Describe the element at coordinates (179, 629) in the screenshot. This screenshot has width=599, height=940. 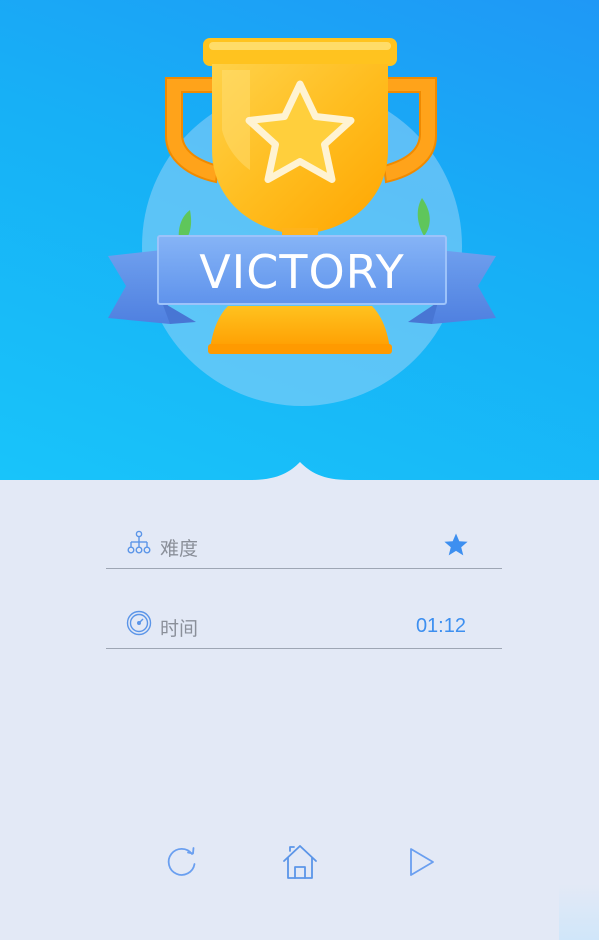
I see `time-label: 时间` at that location.